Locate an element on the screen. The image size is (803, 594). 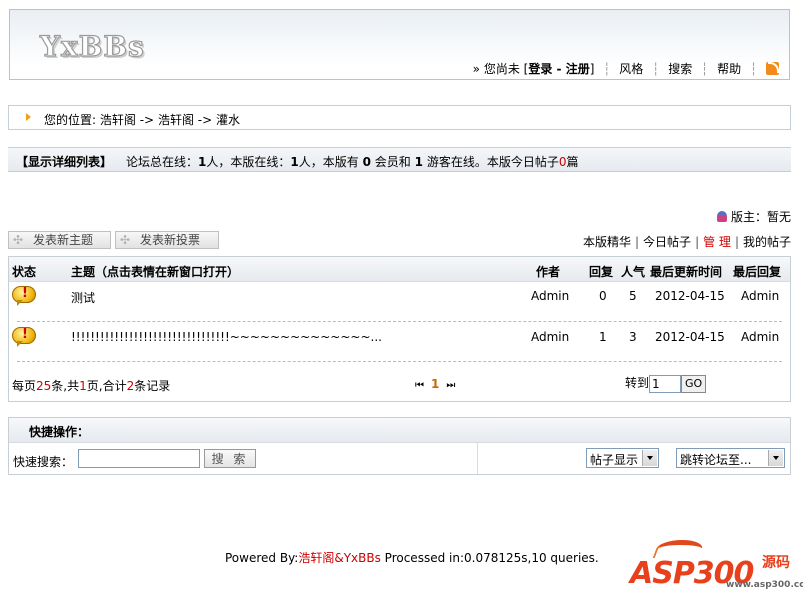
breadcrumb-forum-root: 浩轩阁 is located at coordinates (118, 120).